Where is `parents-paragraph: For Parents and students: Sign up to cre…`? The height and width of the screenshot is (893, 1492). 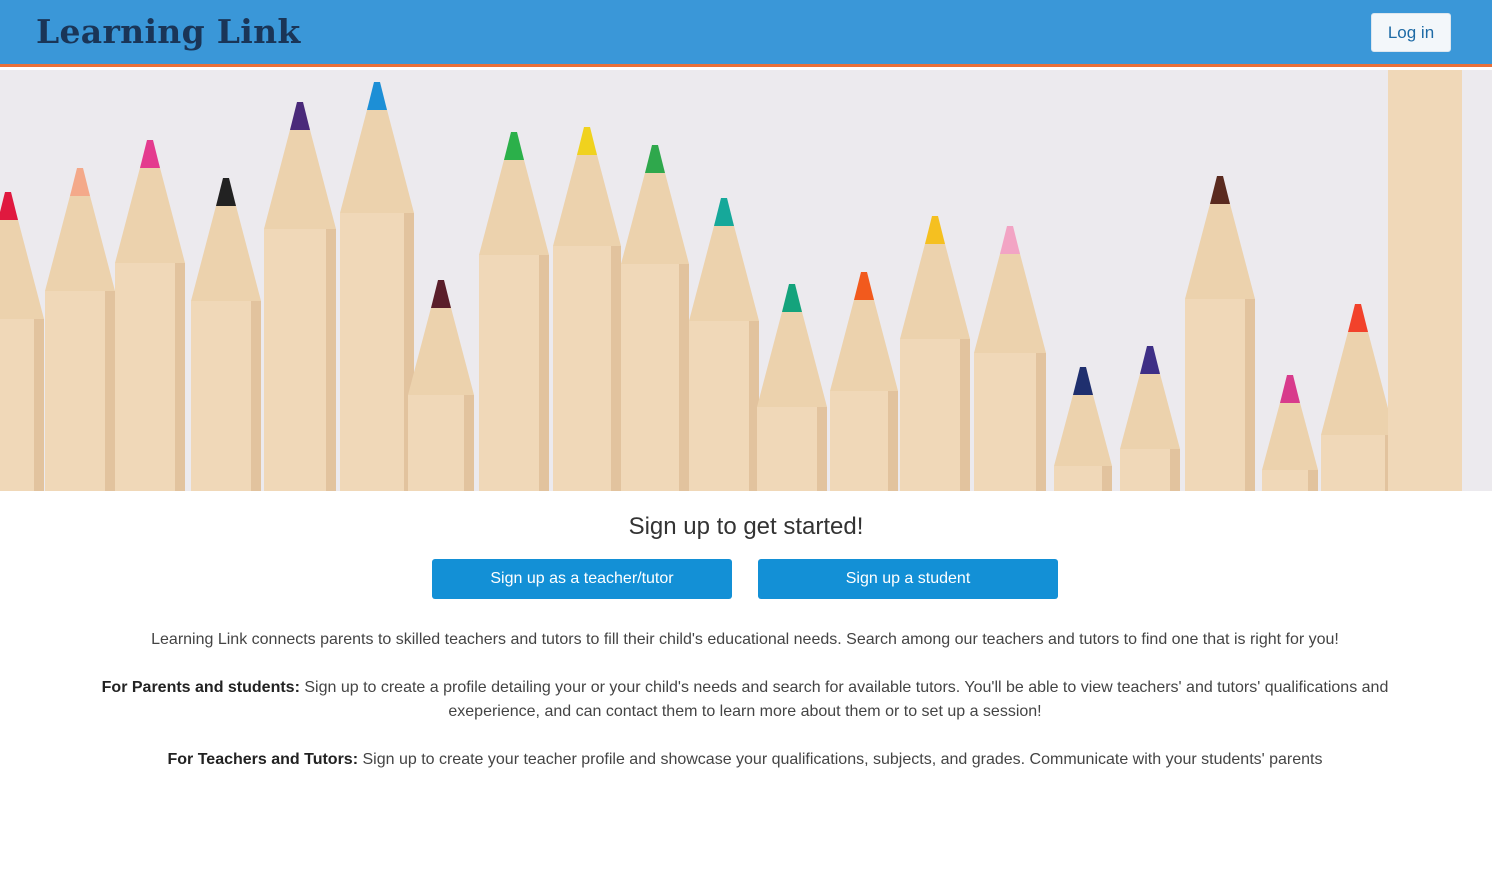 parents-paragraph: For Parents and students: Sign up to cre… is located at coordinates (745, 700).